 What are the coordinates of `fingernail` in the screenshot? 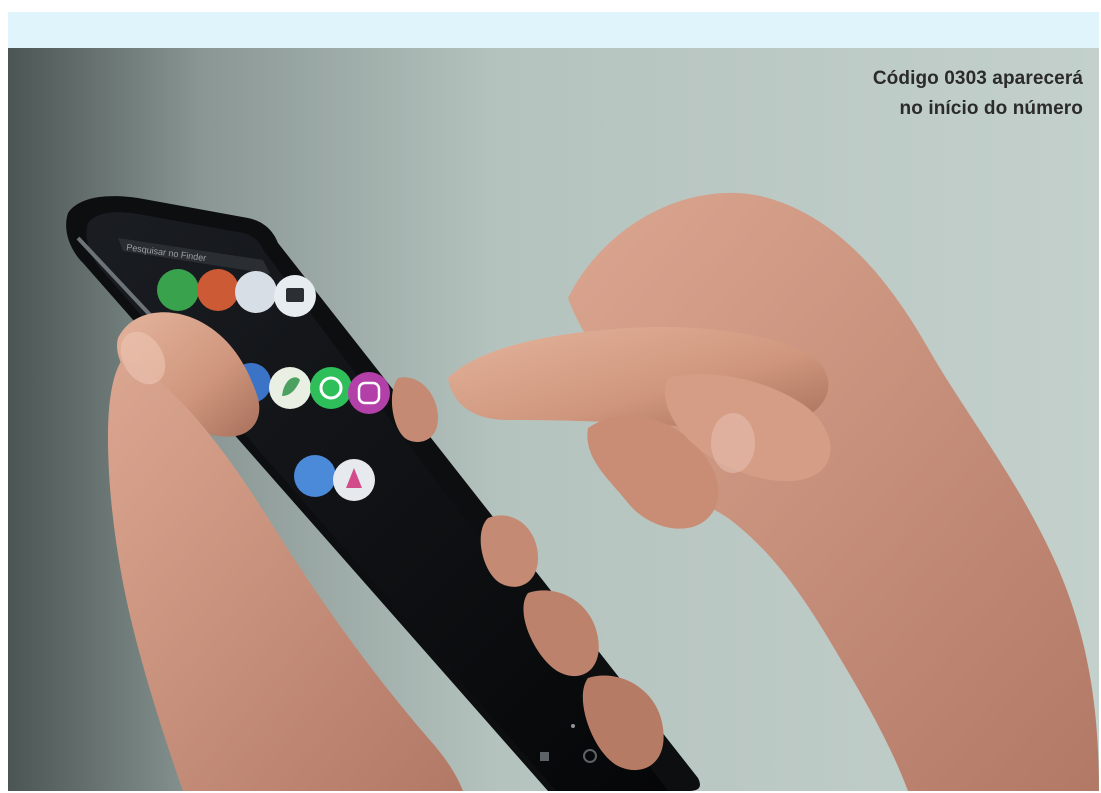 It's located at (733, 443).